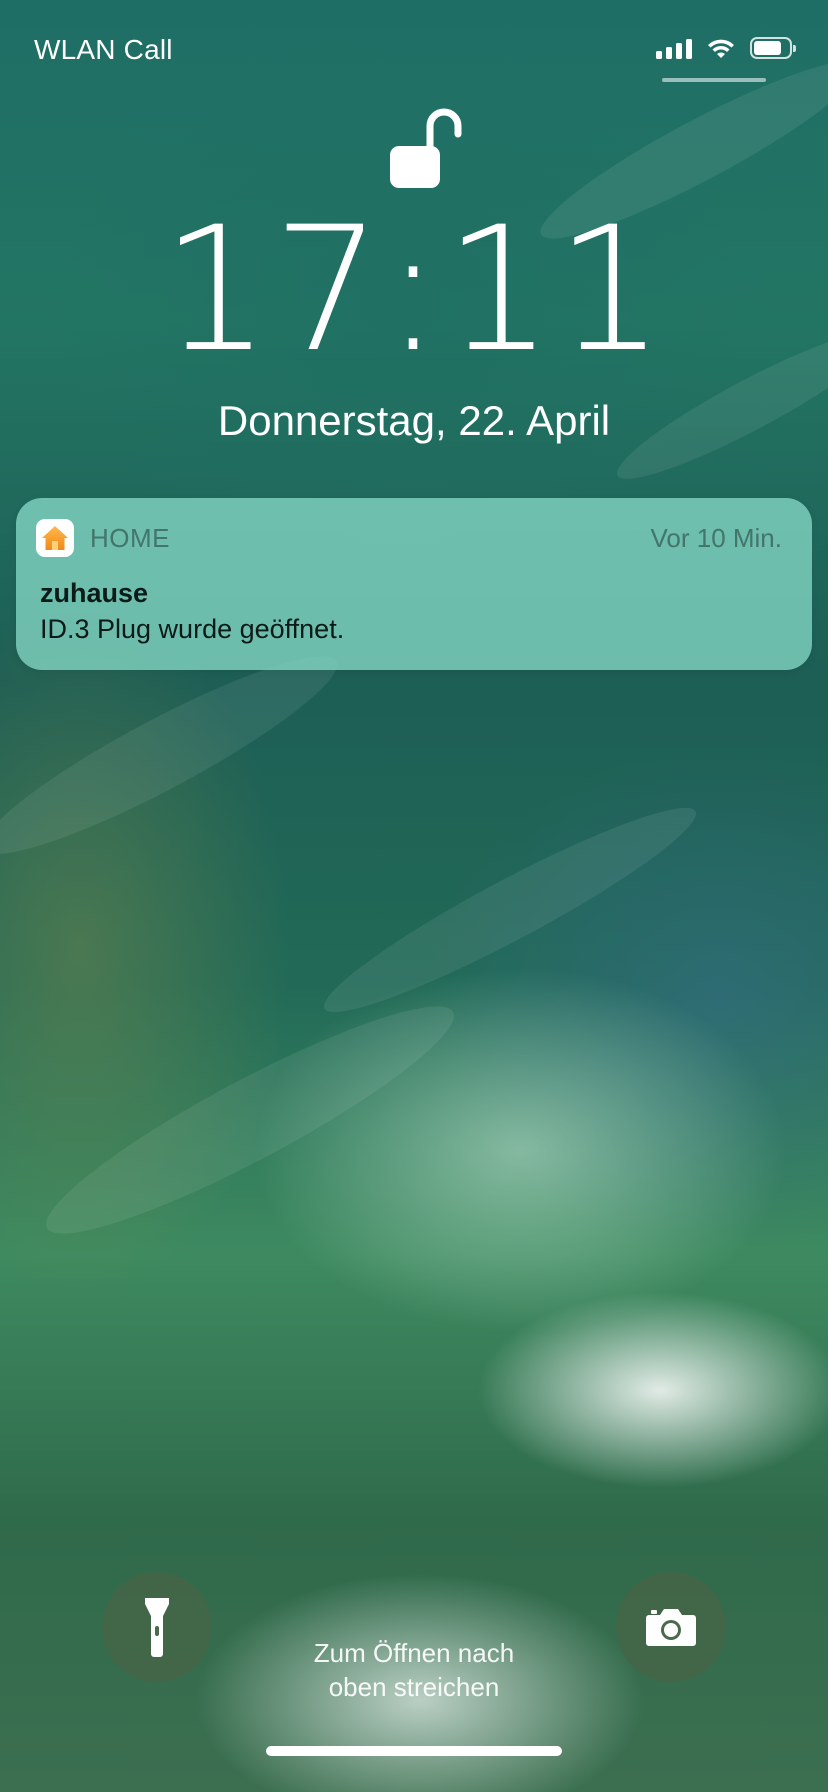  Describe the element at coordinates (55, 538) in the screenshot. I see `home-app-icon` at that location.